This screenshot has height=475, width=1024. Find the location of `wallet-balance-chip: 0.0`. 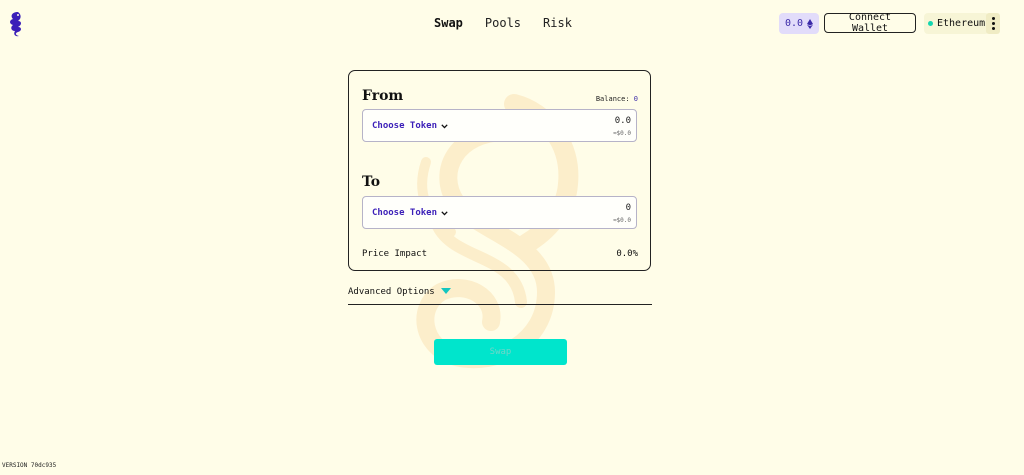

wallet-balance-chip: 0.0 is located at coordinates (799, 23).